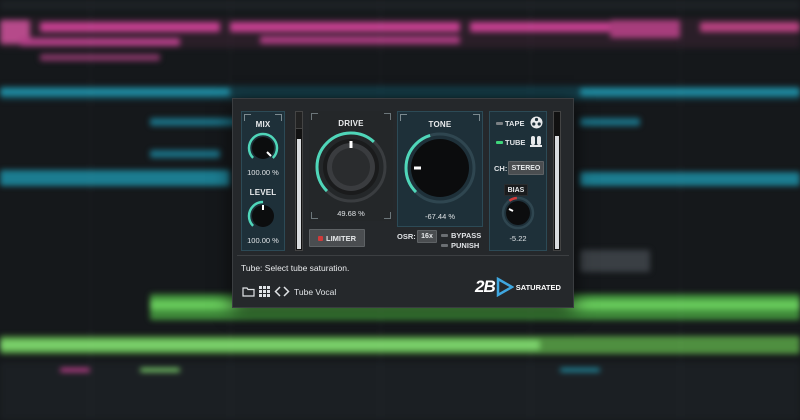 This screenshot has height=420, width=800. Describe the element at coordinates (536, 141) in the screenshot. I see `tube-icon` at that location.